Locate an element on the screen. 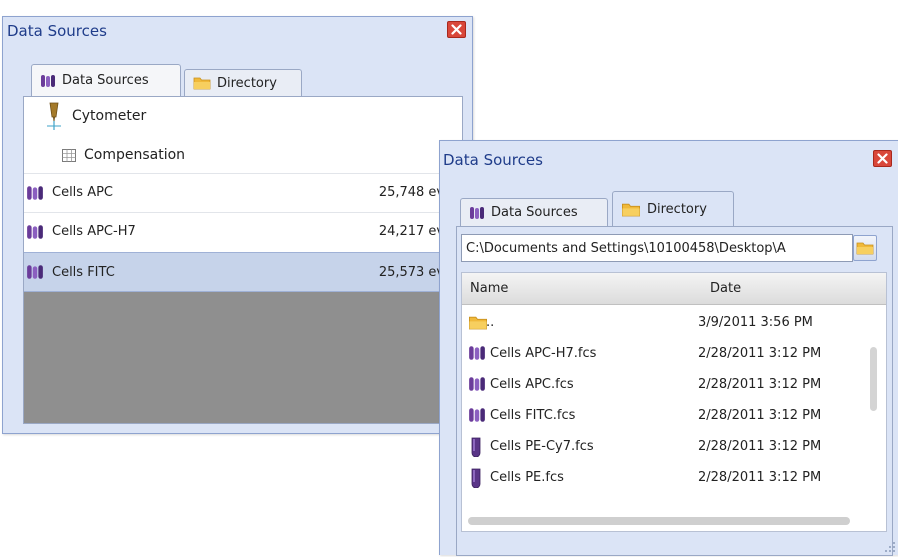  source-name: Cells FITC is located at coordinates (83, 272).